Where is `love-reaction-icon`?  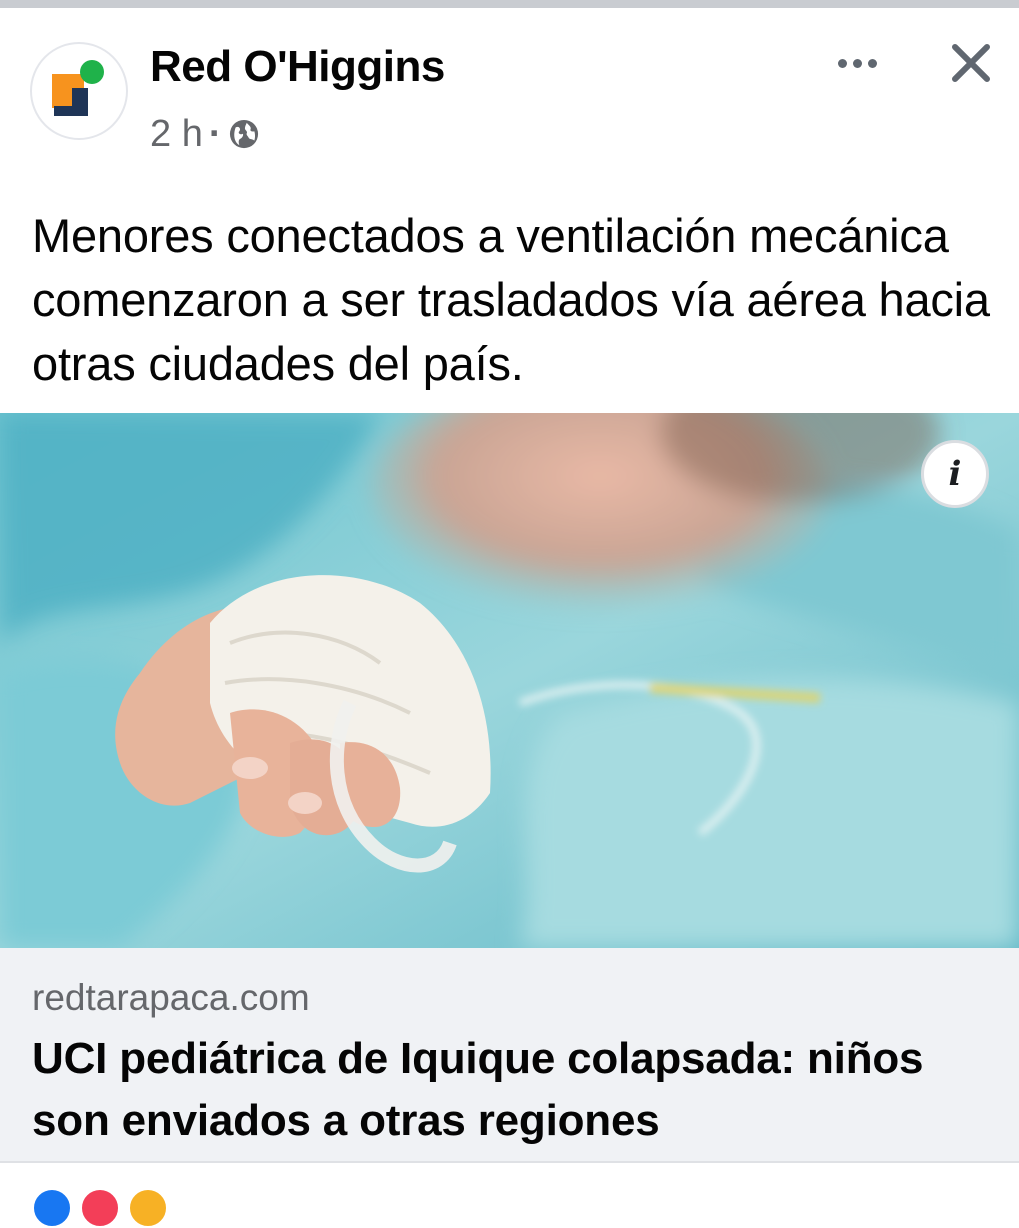 love-reaction-icon is located at coordinates (100, 1208).